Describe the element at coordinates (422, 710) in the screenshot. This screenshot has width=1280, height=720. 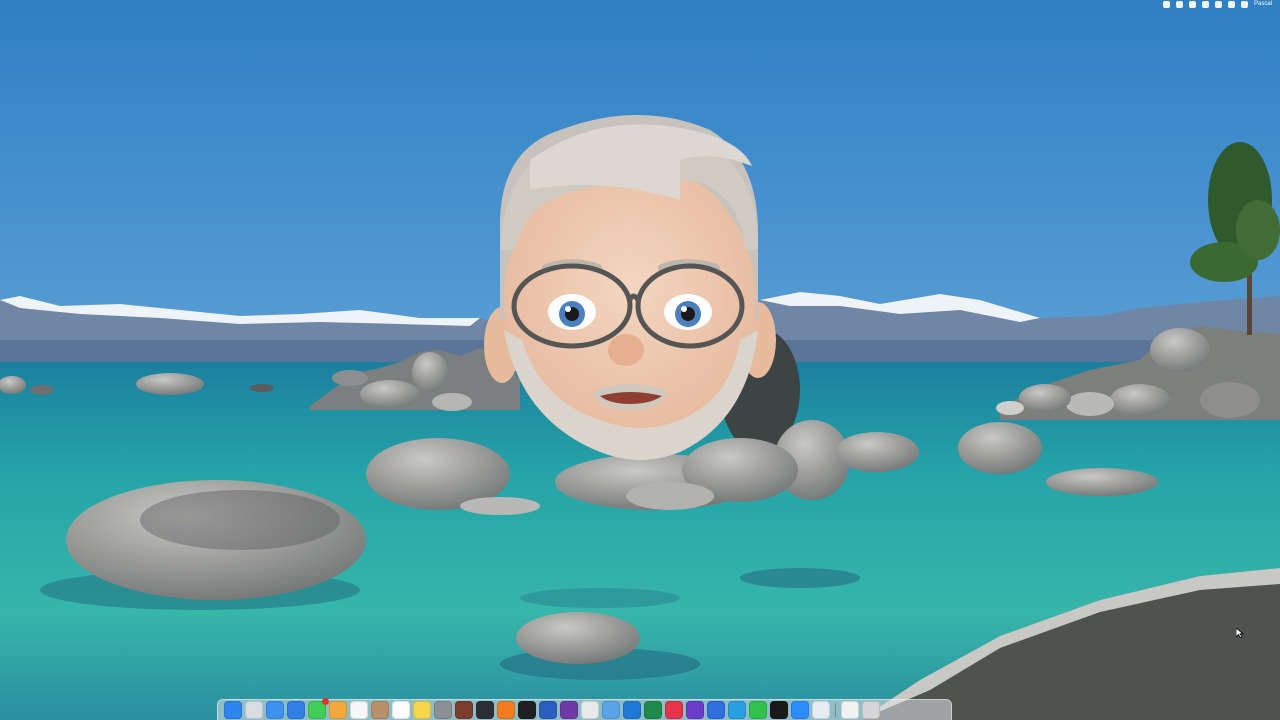
I see `notes-icon` at that location.